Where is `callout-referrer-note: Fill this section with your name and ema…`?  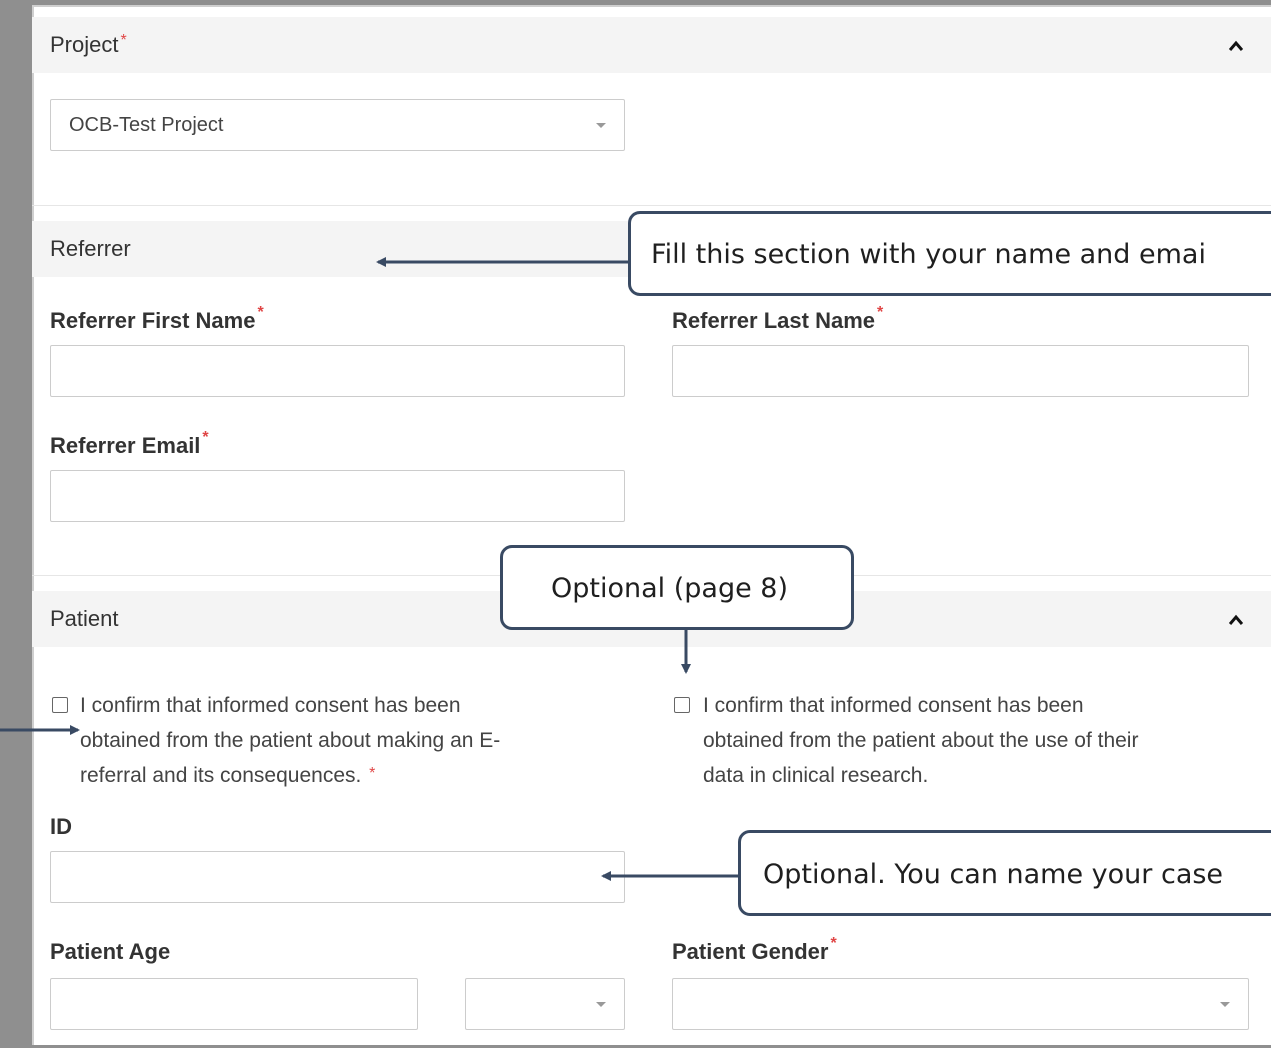
callout-referrer-note: Fill this section with your name and ema… is located at coordinates (949, 253).